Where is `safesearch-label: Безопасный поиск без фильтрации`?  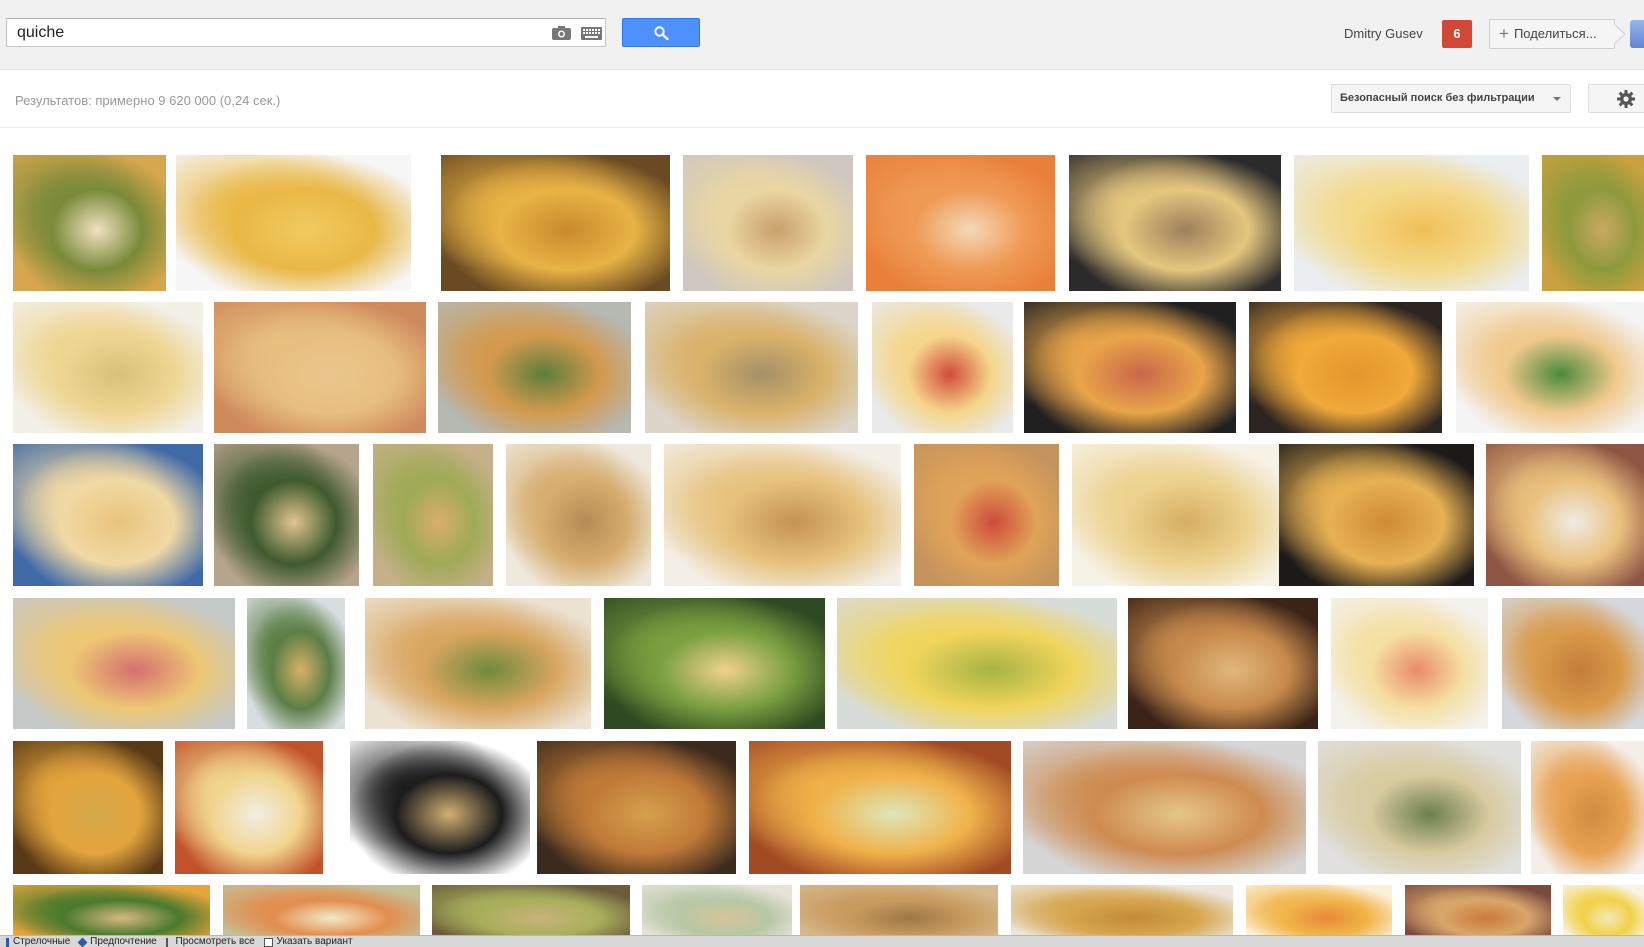
safesearch-label: Безопасный поиск без фильтрации is located at coordinates (1437, 98).